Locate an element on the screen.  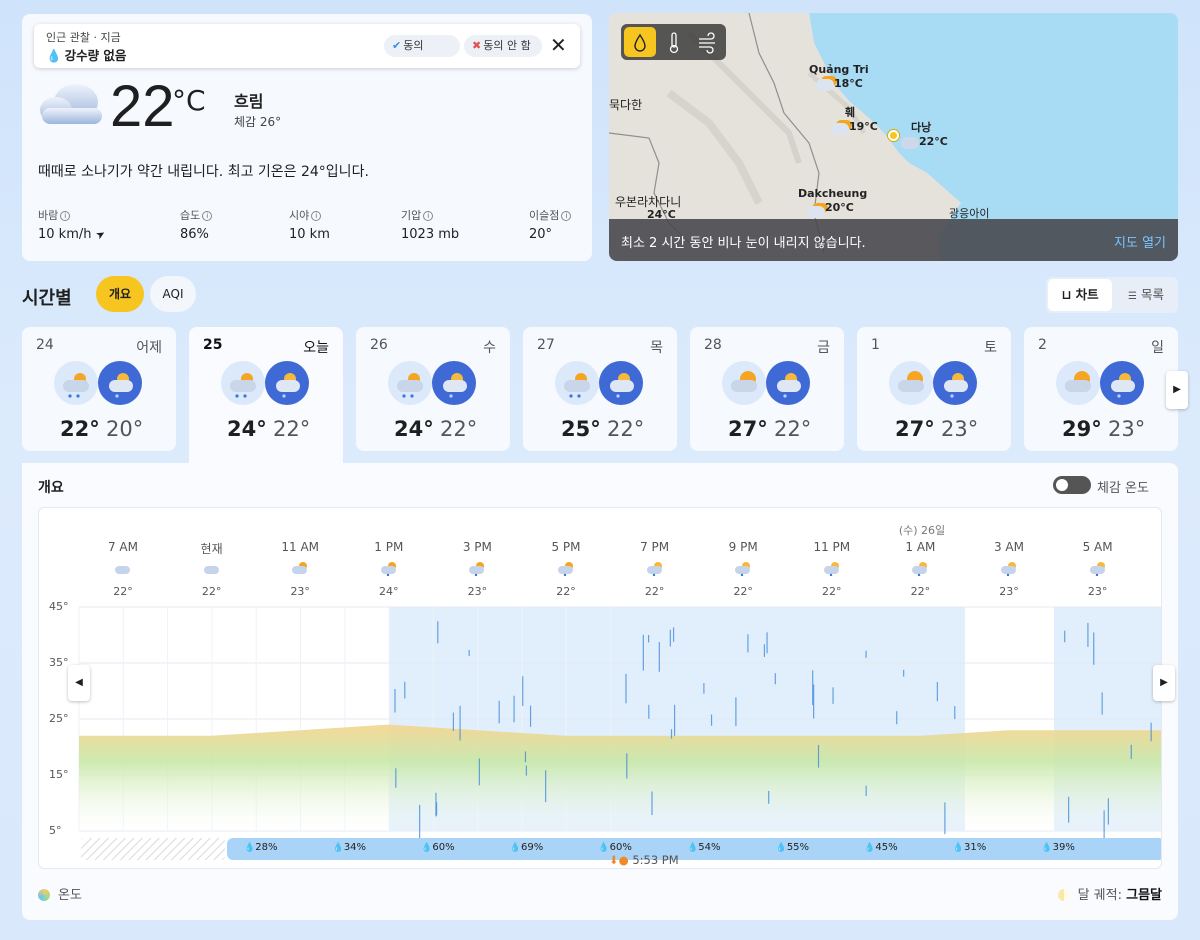
day-low-temp: 22° is located at coordinates (292, 429).